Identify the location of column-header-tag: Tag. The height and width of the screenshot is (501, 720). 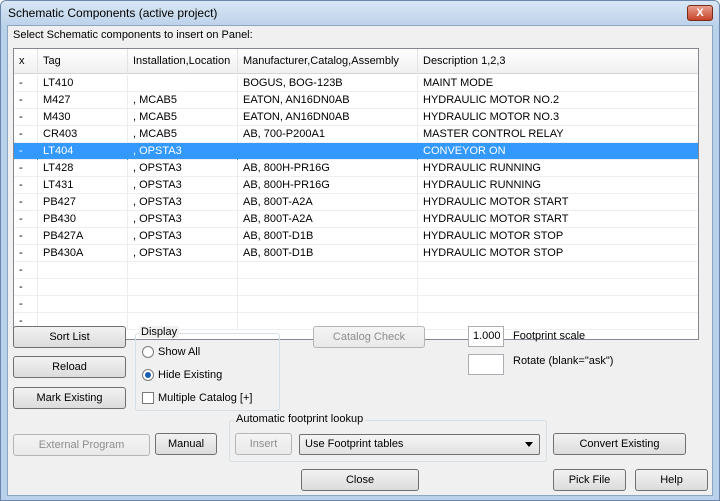
(83, 61).